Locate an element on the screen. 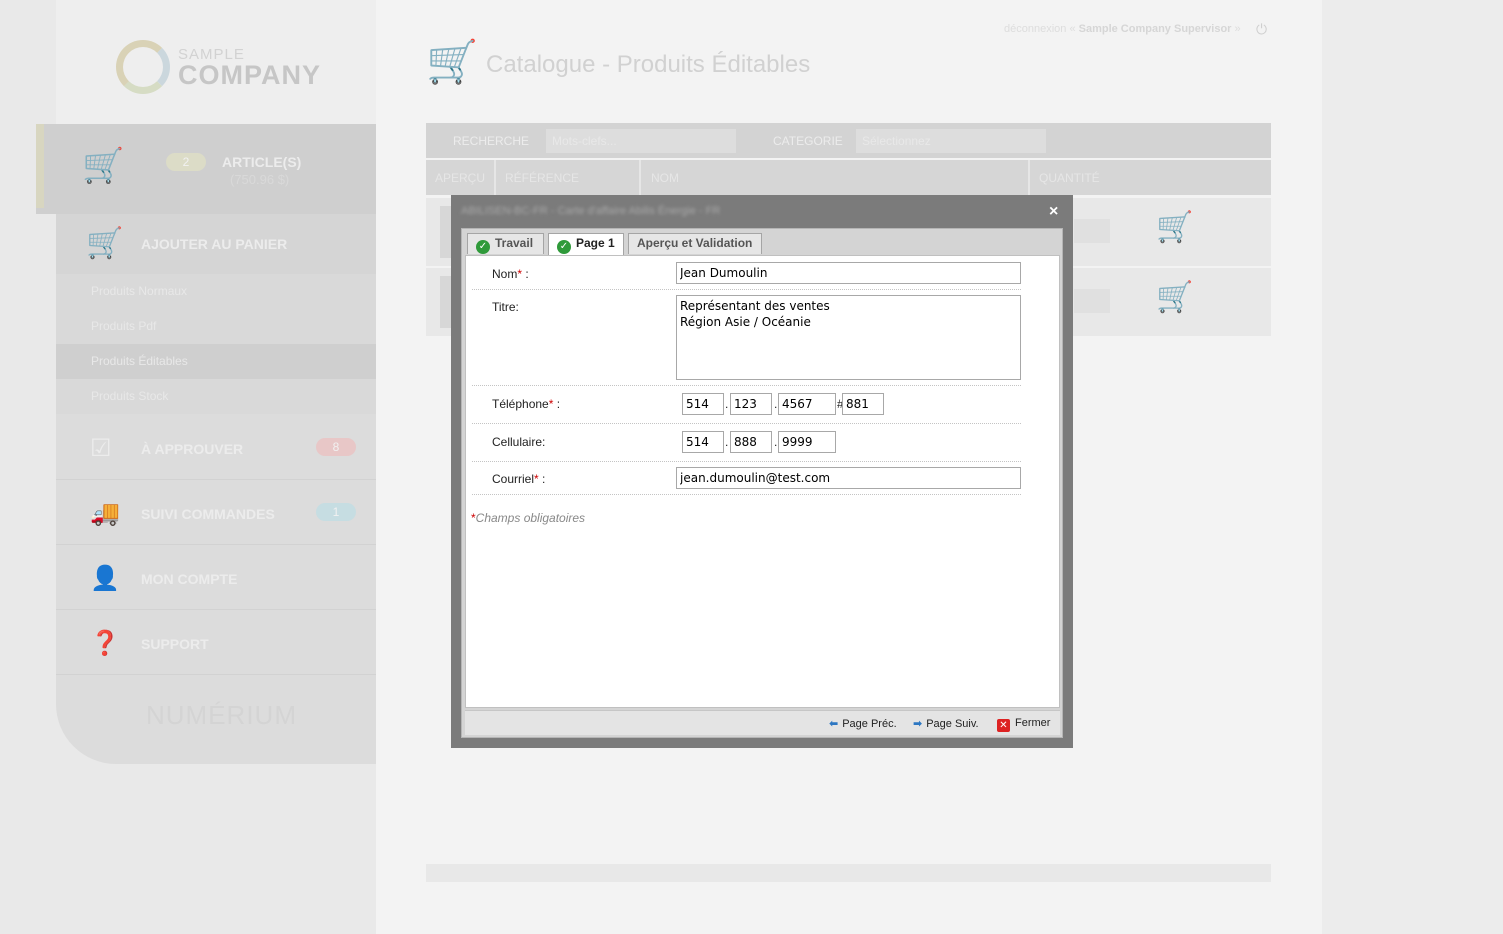  tab-travail-label: Travail is located at coordinates (514, 243).